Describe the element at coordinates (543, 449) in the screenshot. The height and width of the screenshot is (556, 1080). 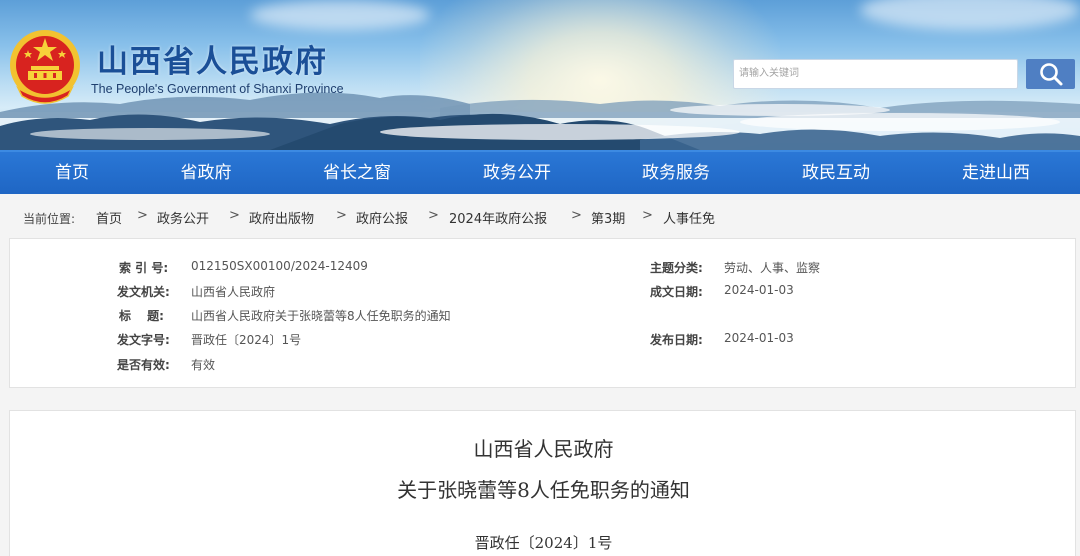
I see `article-title-line1: 山西省人民政府` at that location.